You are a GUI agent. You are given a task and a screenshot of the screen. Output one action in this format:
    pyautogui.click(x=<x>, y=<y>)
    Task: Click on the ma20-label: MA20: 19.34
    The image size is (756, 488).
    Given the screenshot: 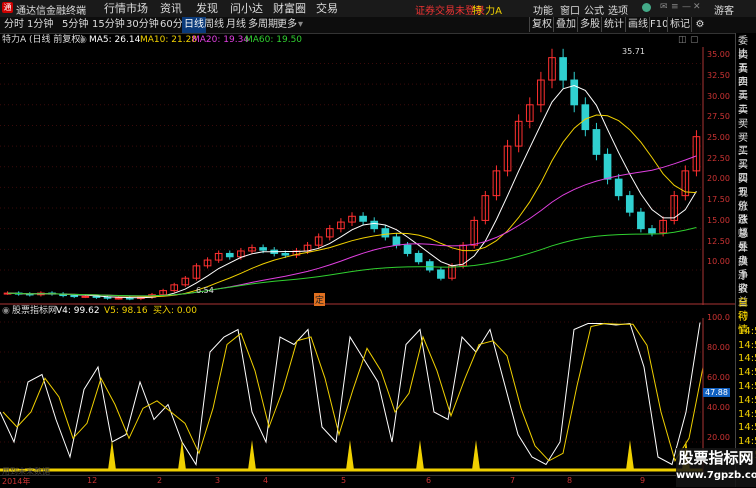 What is the action you would take?
    pyautogui.click(x=221, y=40)
    